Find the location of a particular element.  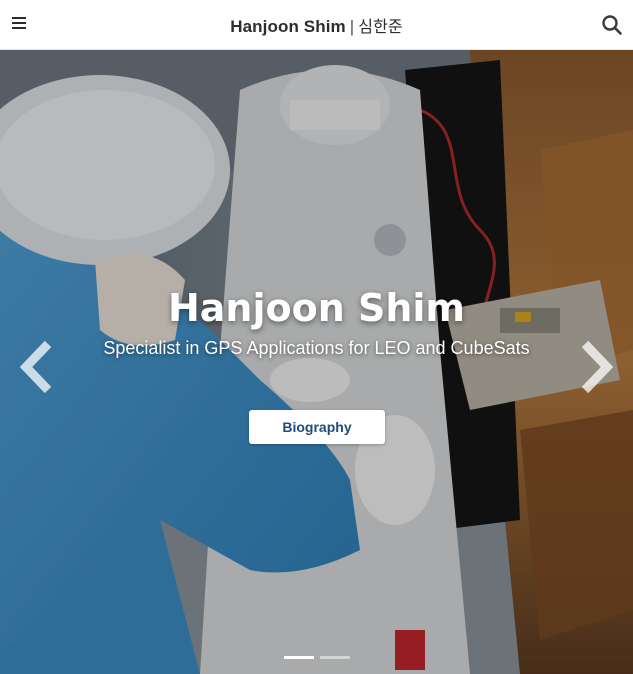

site-title: Hanjoon Shim | 심한준 is located at coordinates (316, 25).